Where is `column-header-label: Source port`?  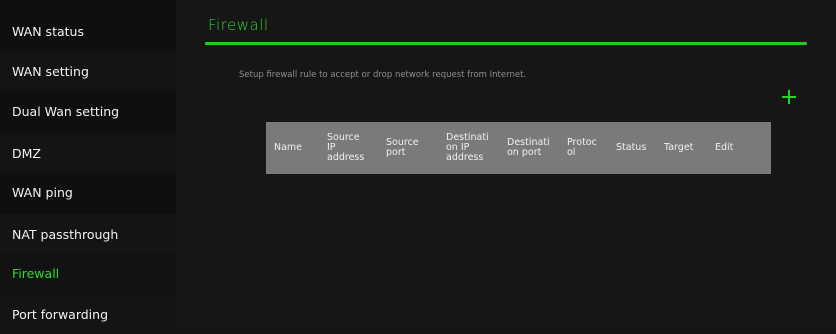
column-header-label: Source port is located at coordinates (402, 147).